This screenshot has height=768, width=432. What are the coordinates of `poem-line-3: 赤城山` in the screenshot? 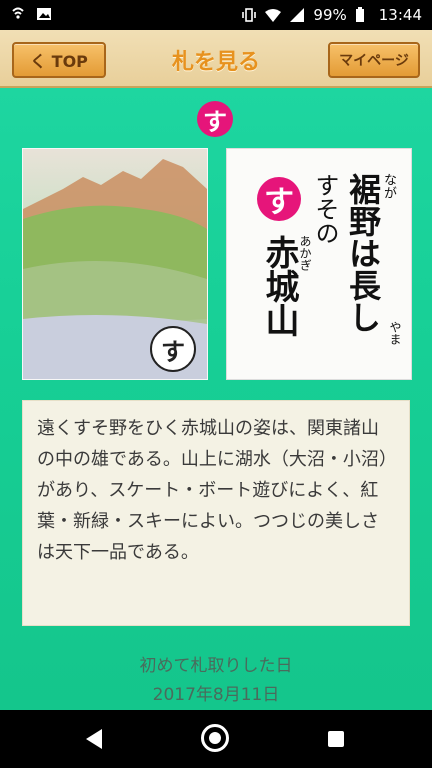 It's located at (279, 286).